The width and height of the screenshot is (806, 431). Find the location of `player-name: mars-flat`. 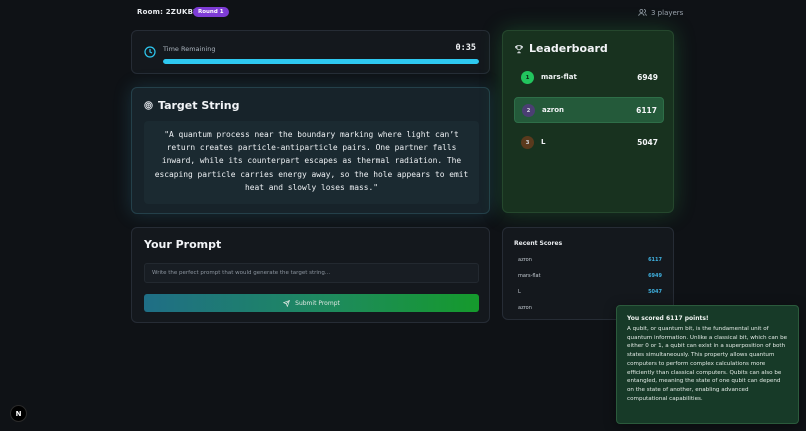

player-name: mars-flat is located at coordinates (559, 77).